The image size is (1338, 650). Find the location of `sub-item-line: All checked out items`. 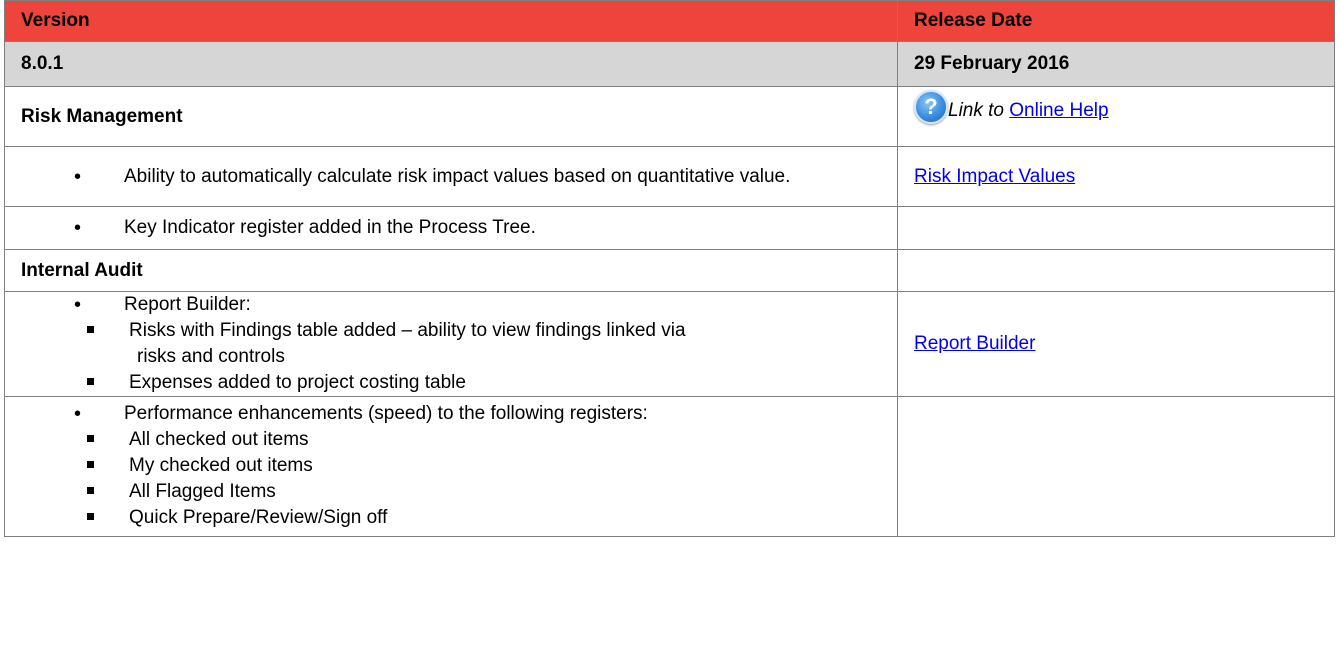

sub-item-line: All checked out items is located at coordinates (219, 439).